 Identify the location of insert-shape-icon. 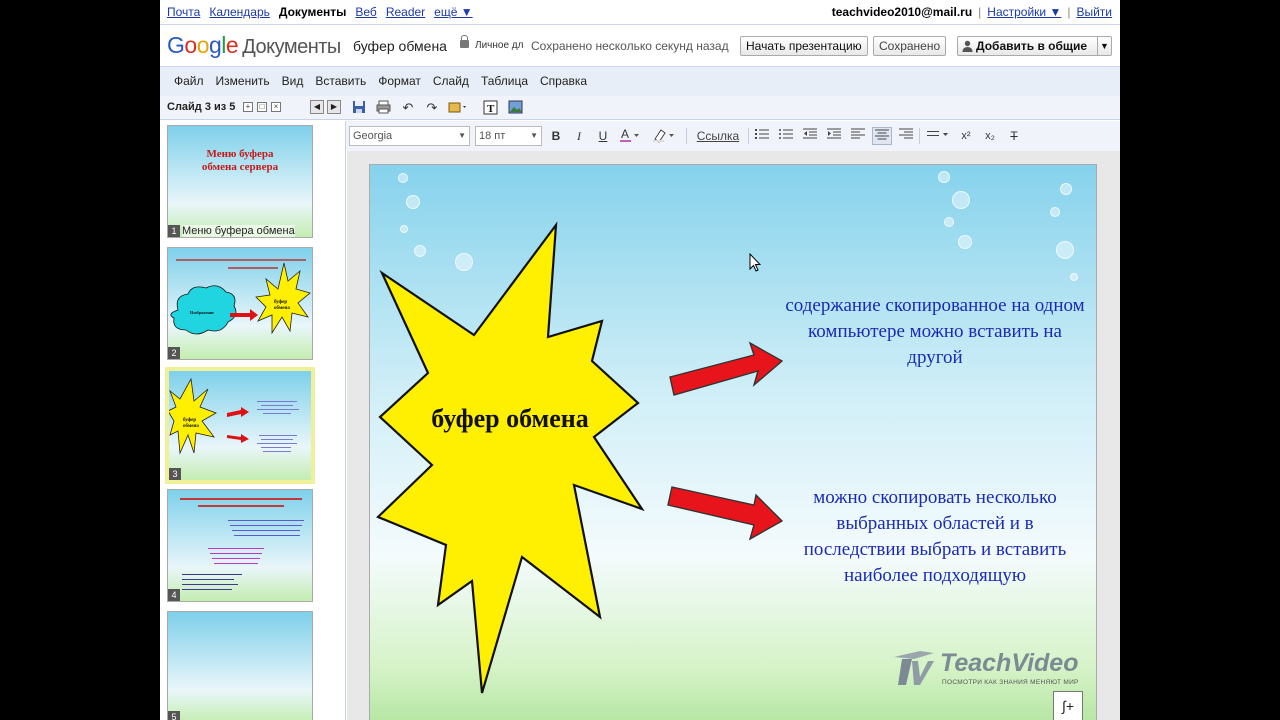
(457, 108).